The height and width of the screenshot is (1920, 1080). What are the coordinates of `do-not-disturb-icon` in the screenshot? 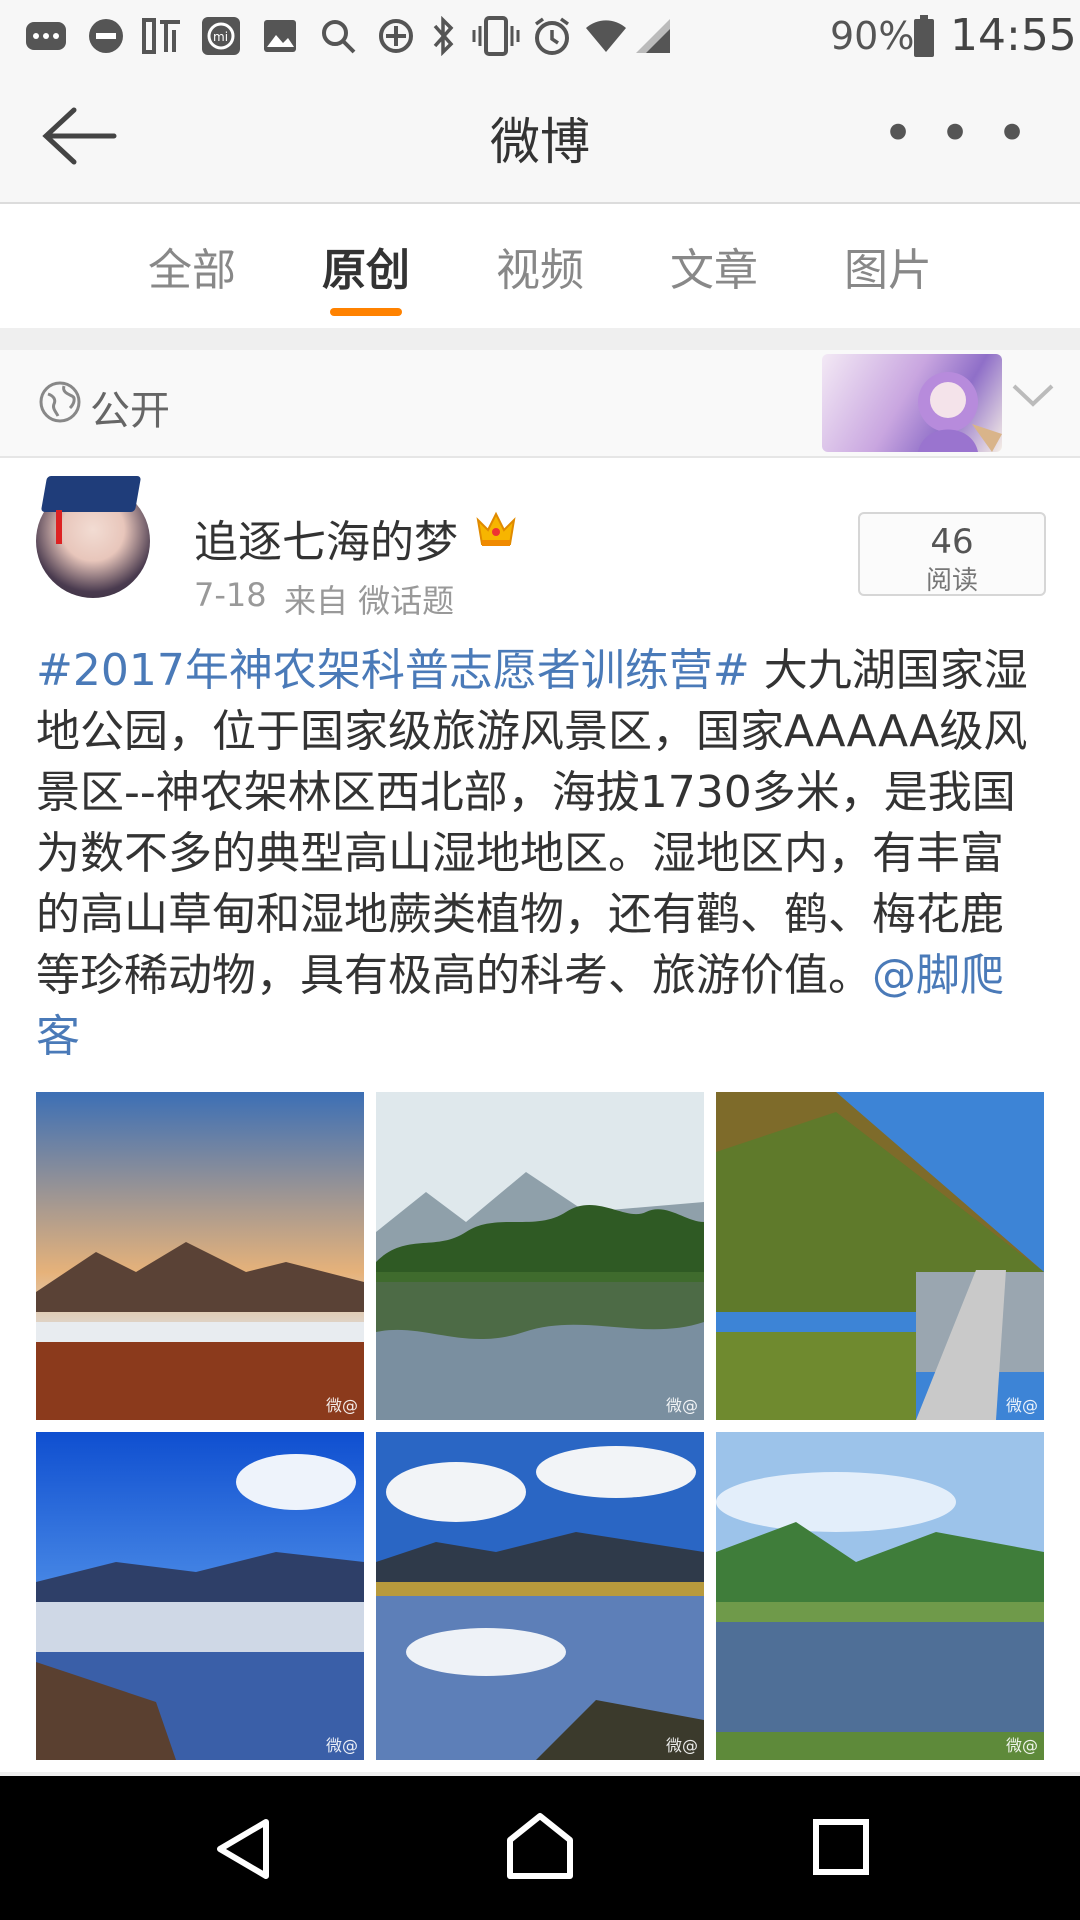 It's located at (106, 36).